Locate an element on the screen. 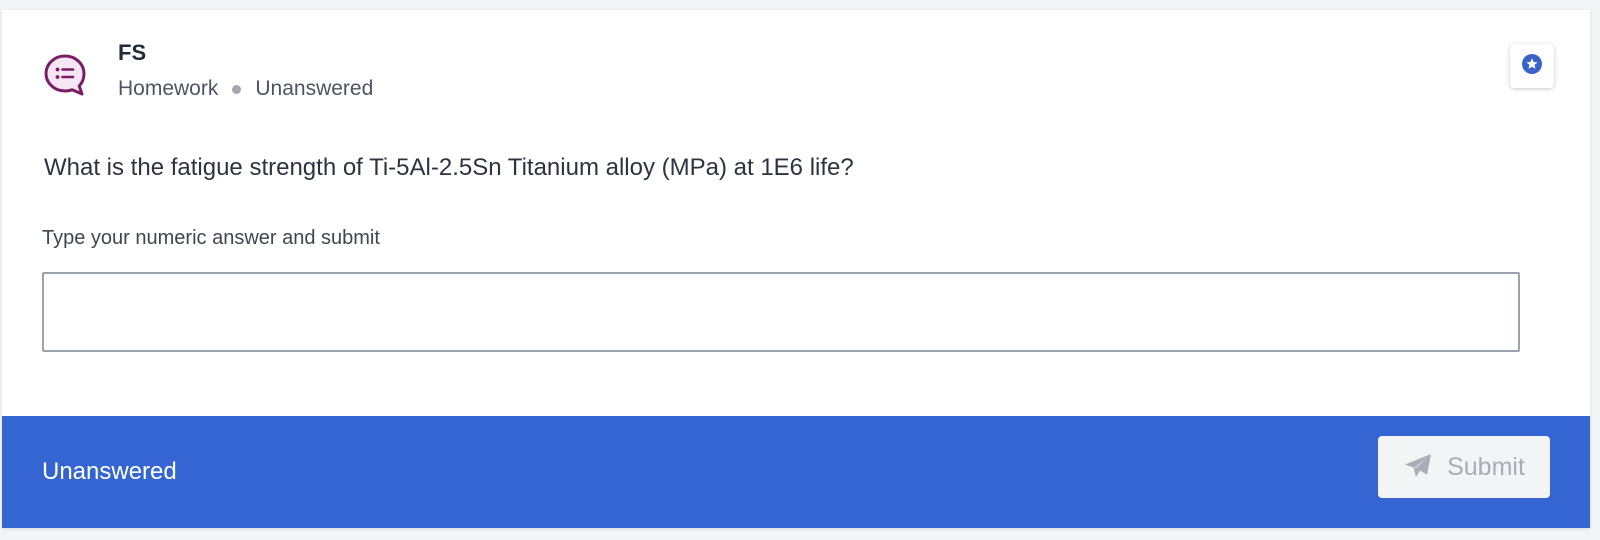 Image resolution: width=1600 pixels, height=540 pixels. status-label: Unanswered is located at coordinates (314, 88).